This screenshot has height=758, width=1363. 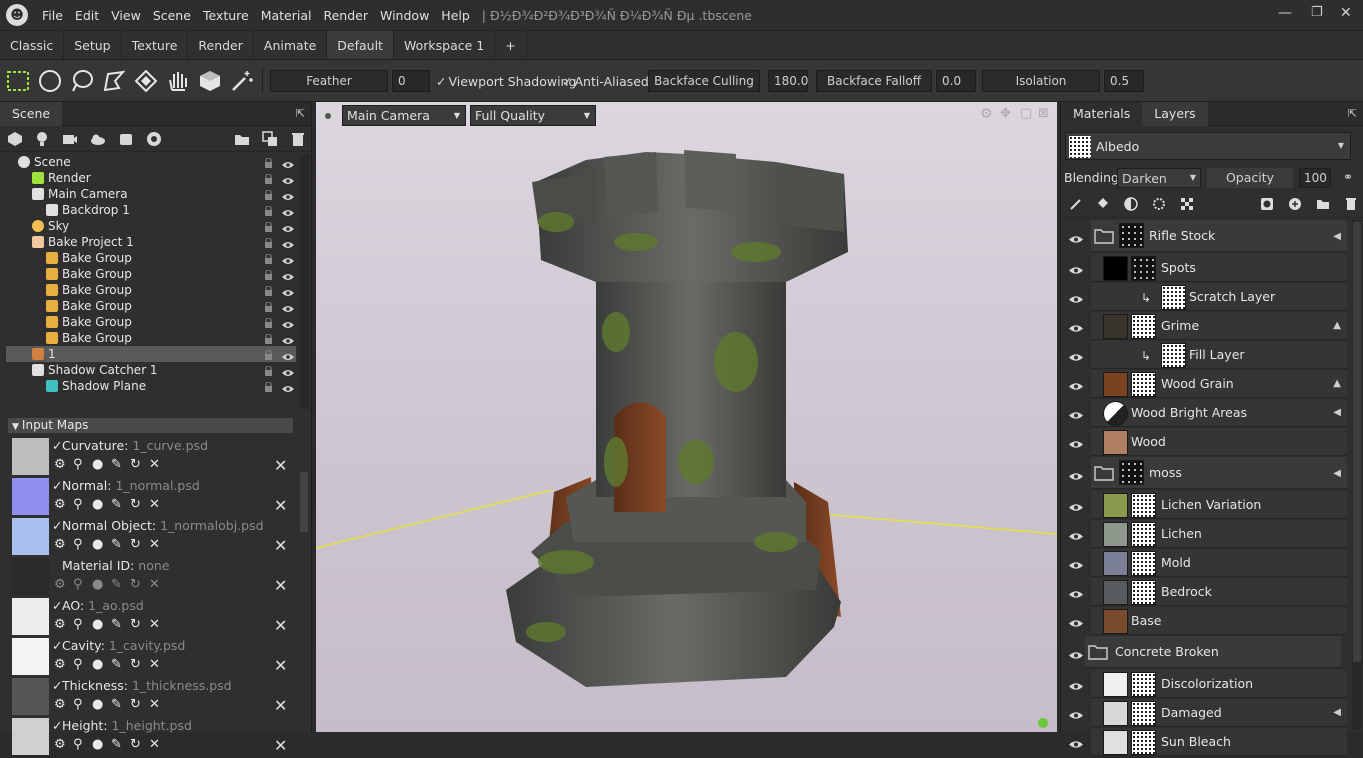 What do you see at coordinates (98, 139) in the screenshot?
I see `add-sky-icon` at bounding box center [98, 139].